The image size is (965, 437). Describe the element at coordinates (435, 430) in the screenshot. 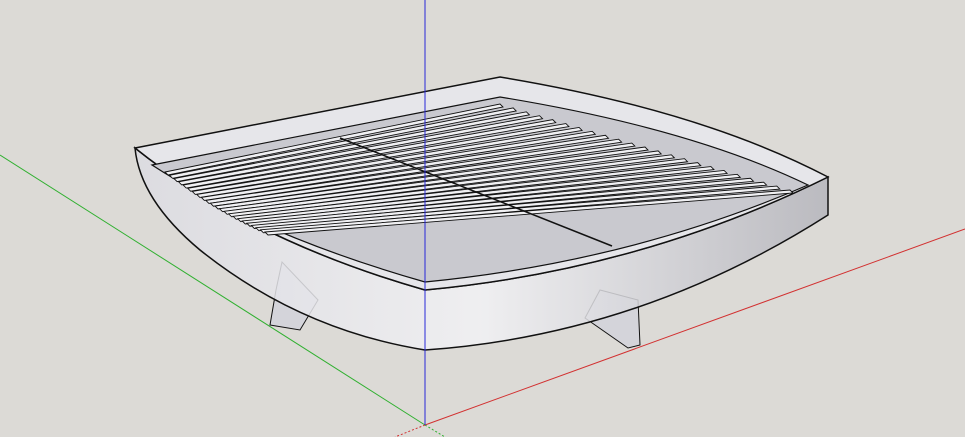

I see `green-axis-negative` at that location.